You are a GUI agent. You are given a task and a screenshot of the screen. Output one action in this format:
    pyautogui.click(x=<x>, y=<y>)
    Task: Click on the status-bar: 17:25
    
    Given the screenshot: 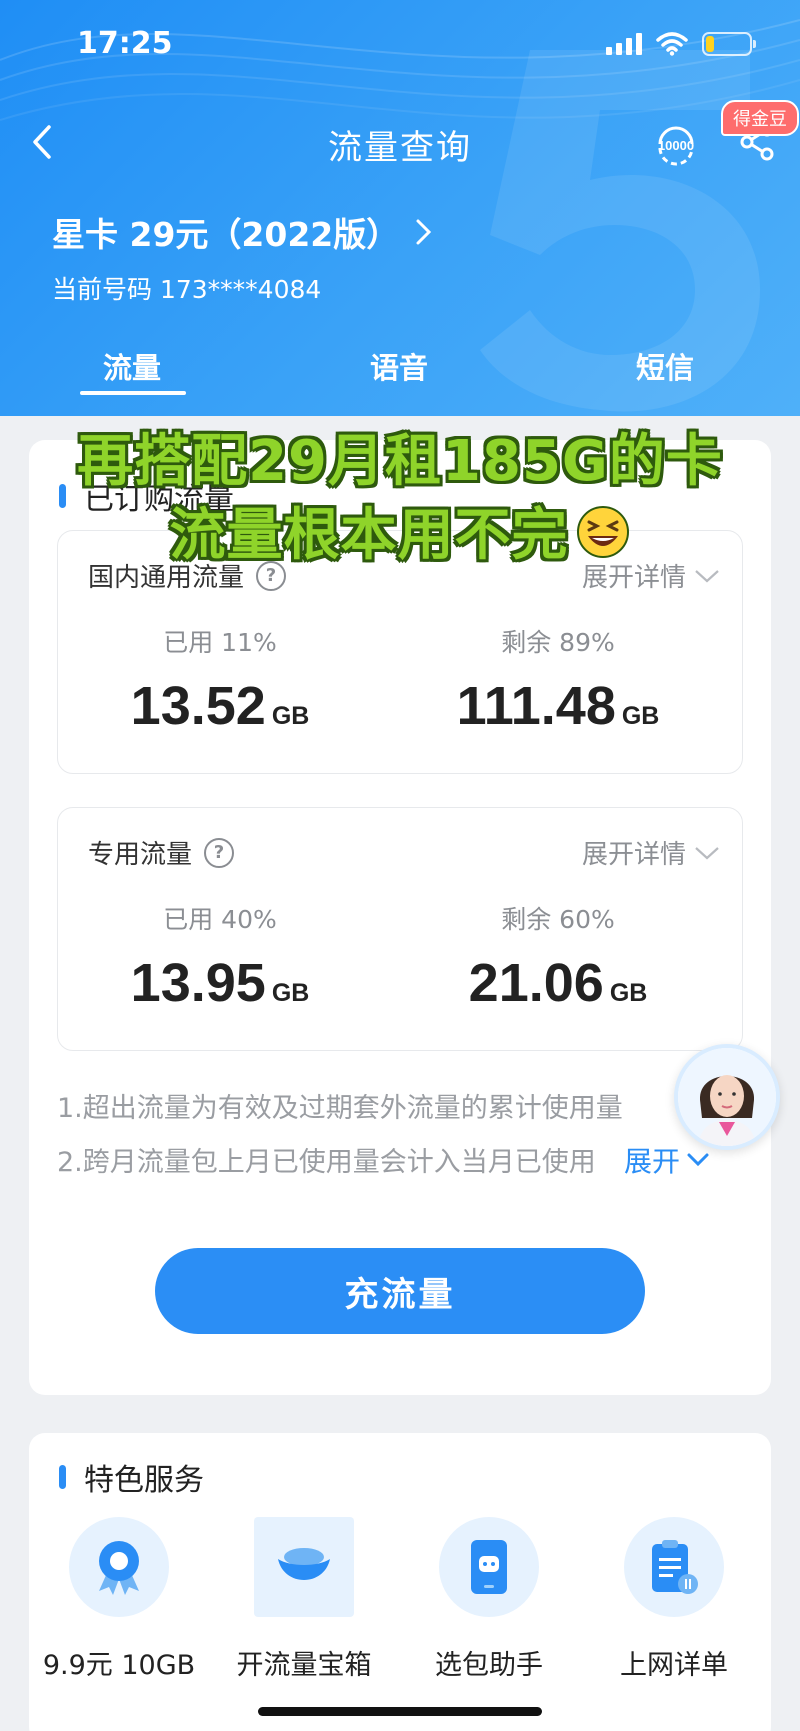 What is the action you would take?
    pyautogui.click(x=400, y=45)
    